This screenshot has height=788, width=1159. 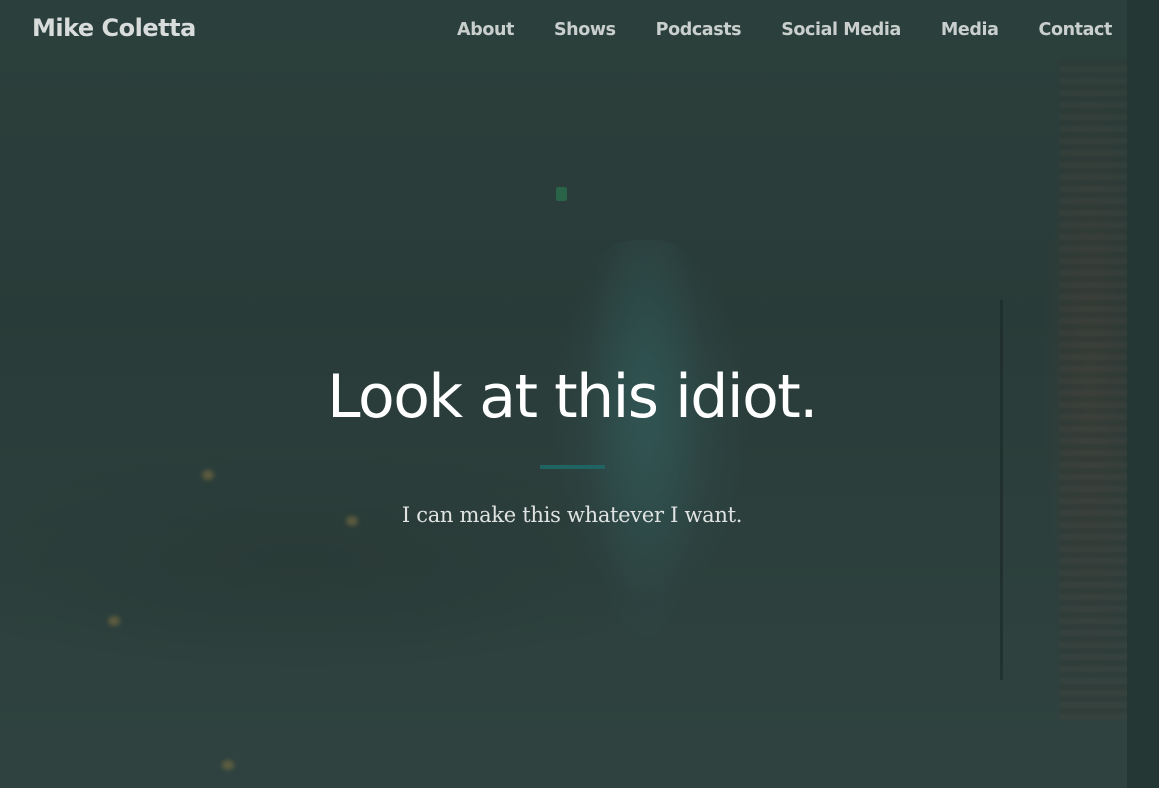 I want to click on site-brand-link: Mike Coletta, so click(x=114, y=28).